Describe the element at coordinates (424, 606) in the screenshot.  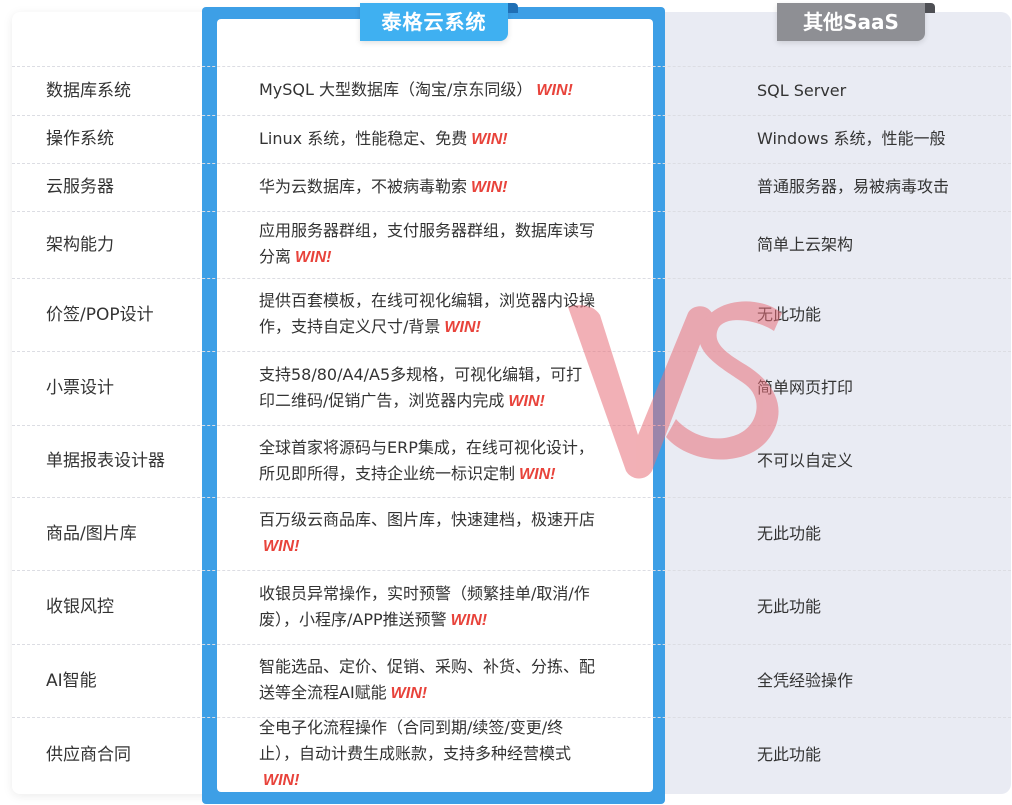
I see `row-tiger-cloud-feature-text: 收银员异常操作，实时预警（频繁挂单/取消/作废），小程序/APP推送预警` at that location.